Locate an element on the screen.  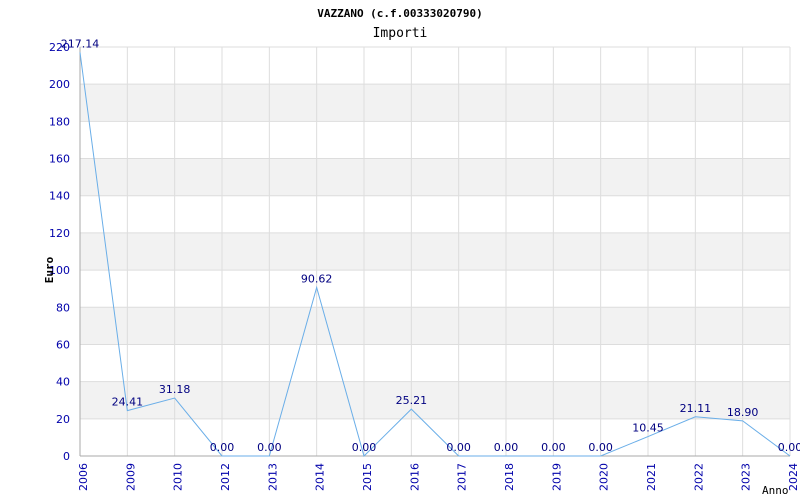
y-tick-label: 180 is located at coordinates (59, 121).